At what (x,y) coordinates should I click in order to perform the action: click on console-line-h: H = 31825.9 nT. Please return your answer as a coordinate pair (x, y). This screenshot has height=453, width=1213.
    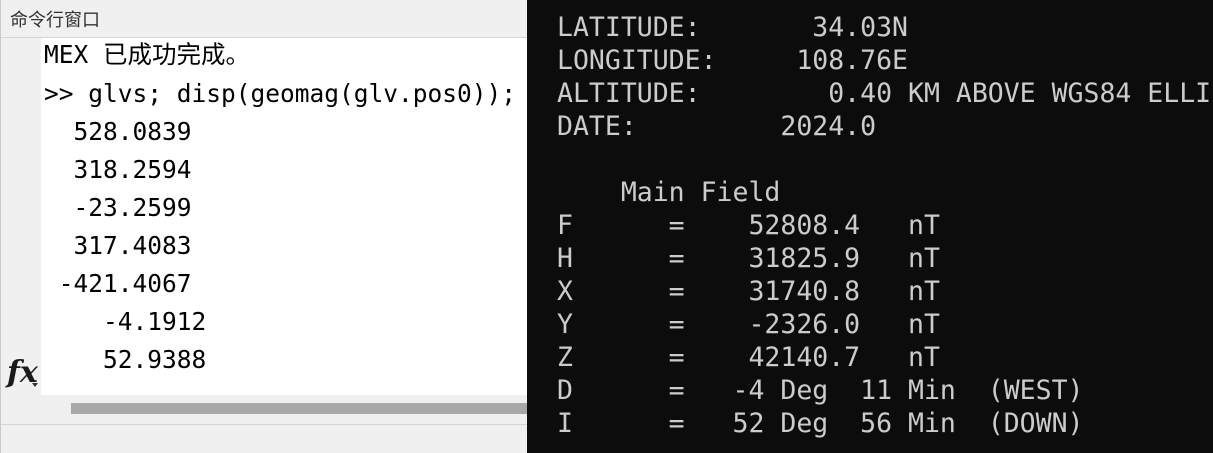
    Looking at the image, I should click on (748, 258).